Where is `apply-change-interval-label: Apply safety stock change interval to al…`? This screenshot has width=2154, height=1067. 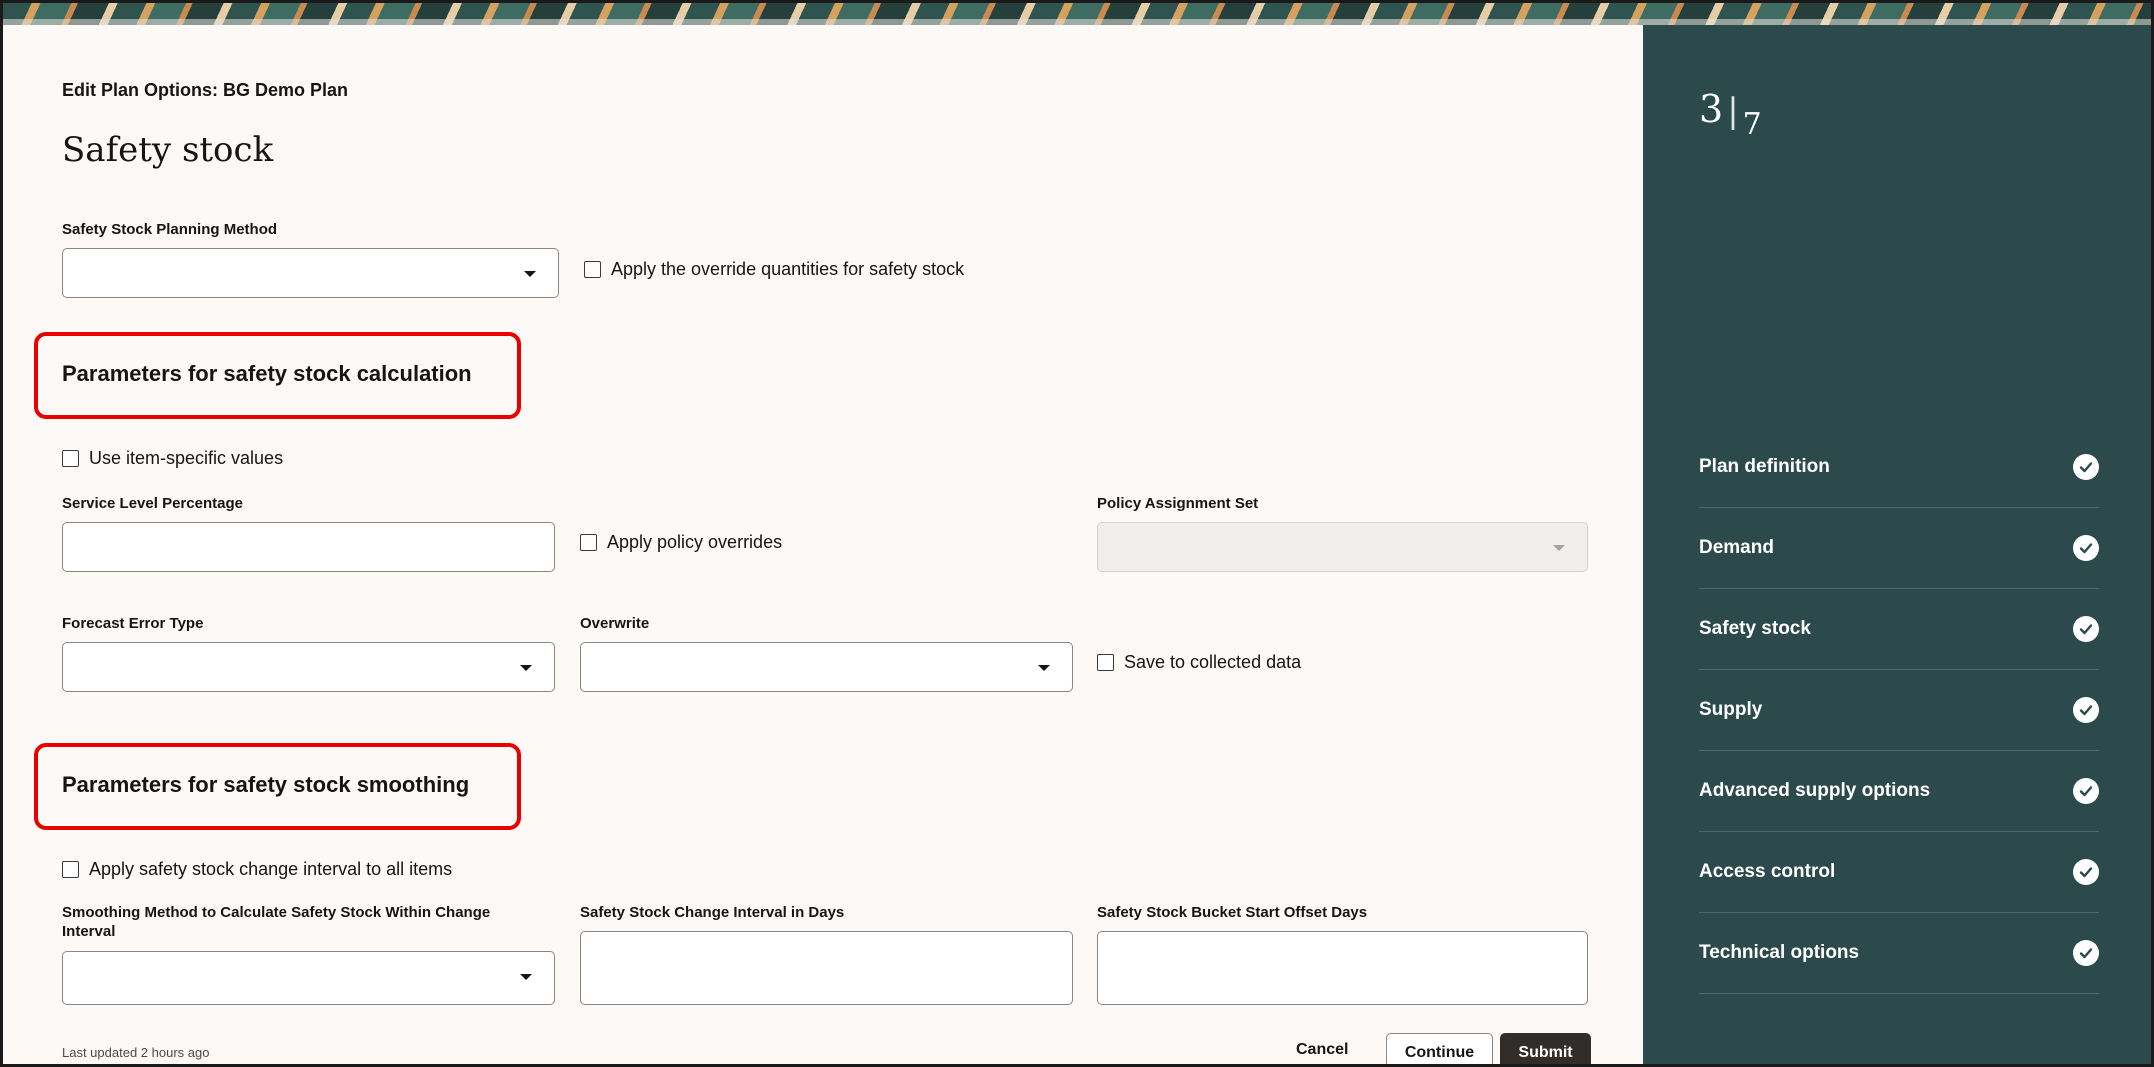 apply-change-interval-label: Apply safety stock change interval to al… is located at coordinates (271, 869).